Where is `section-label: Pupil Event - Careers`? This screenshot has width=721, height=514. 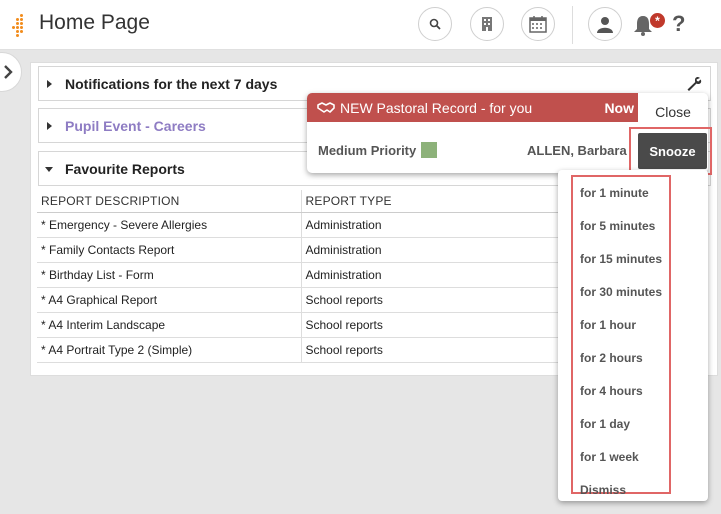 section-label: Pupil Event - Careers is located at coordinates (135, 126).